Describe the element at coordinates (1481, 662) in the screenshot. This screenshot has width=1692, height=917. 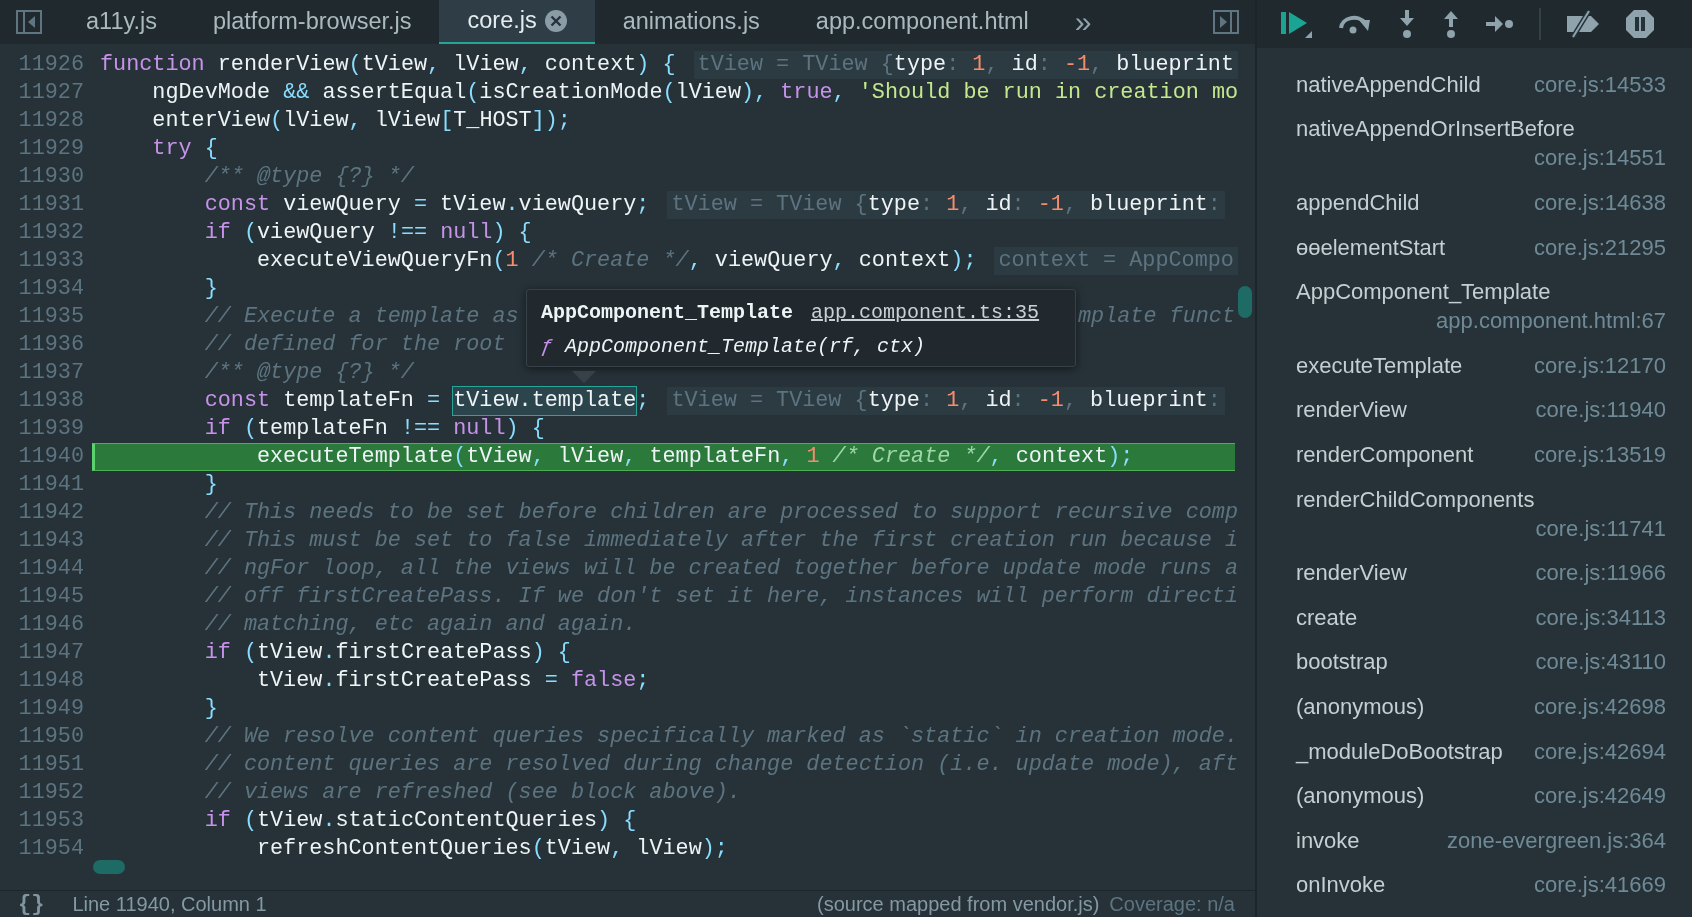
I see `call-frame: bootstrap core.js:43110` at that location.